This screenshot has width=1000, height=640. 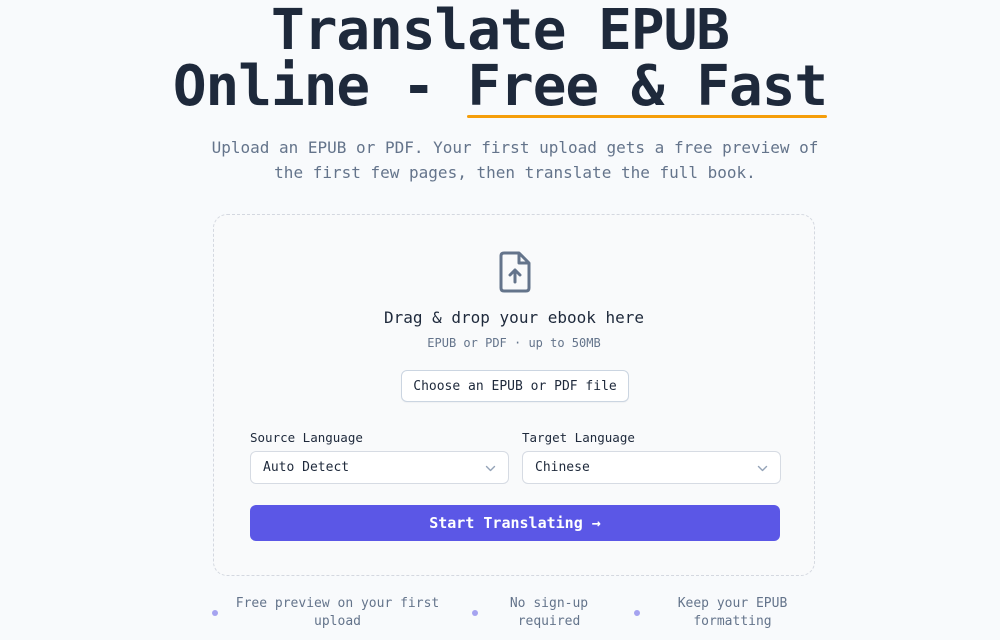 What do you see at coordinates (306, 467) in the screenshot?
I see `source-language-value: Auto Detect` at bounding box center [306, 467].